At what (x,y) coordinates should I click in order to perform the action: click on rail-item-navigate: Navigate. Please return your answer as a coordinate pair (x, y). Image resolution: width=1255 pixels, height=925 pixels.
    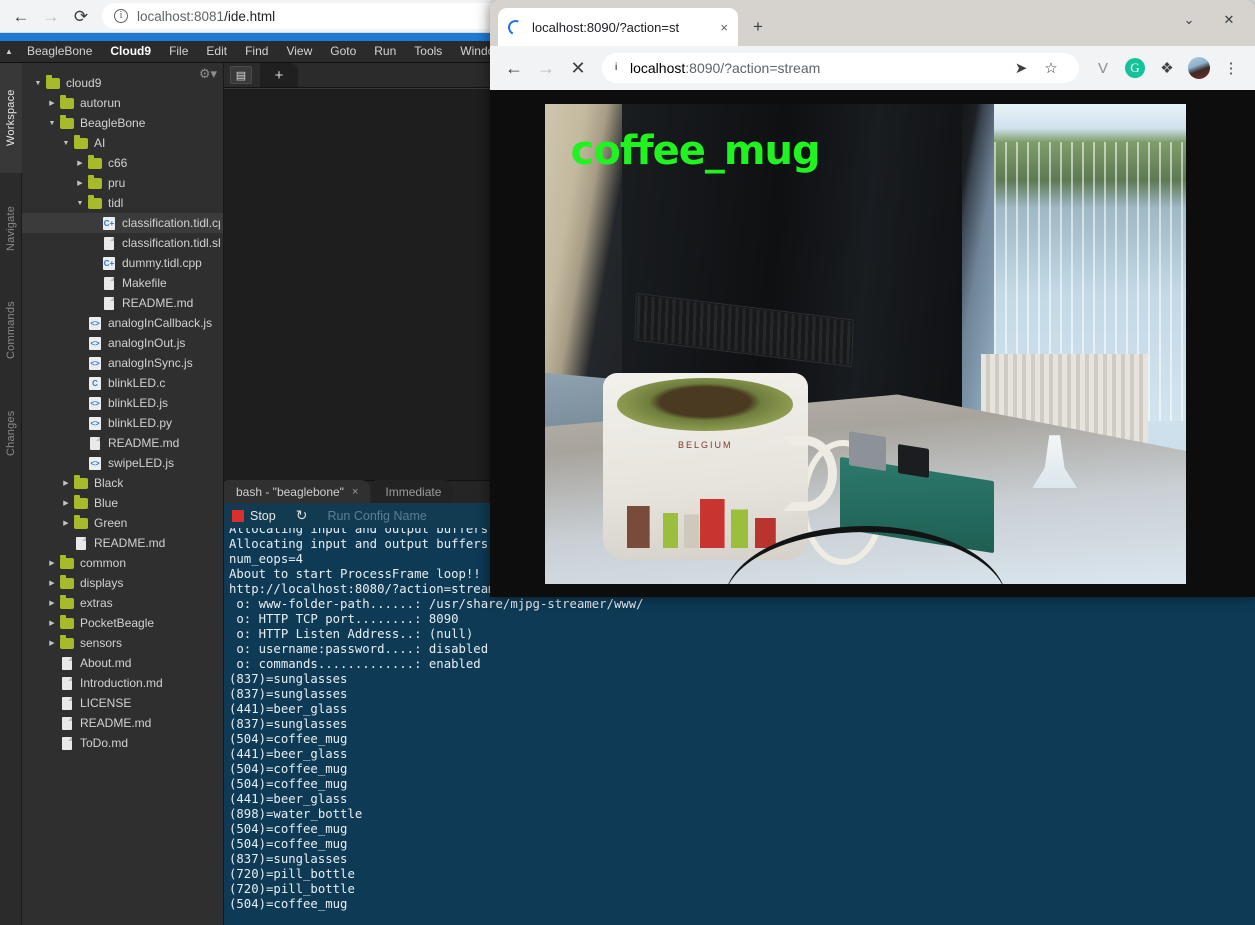
    Looking at the image, I should click on (11, 228).